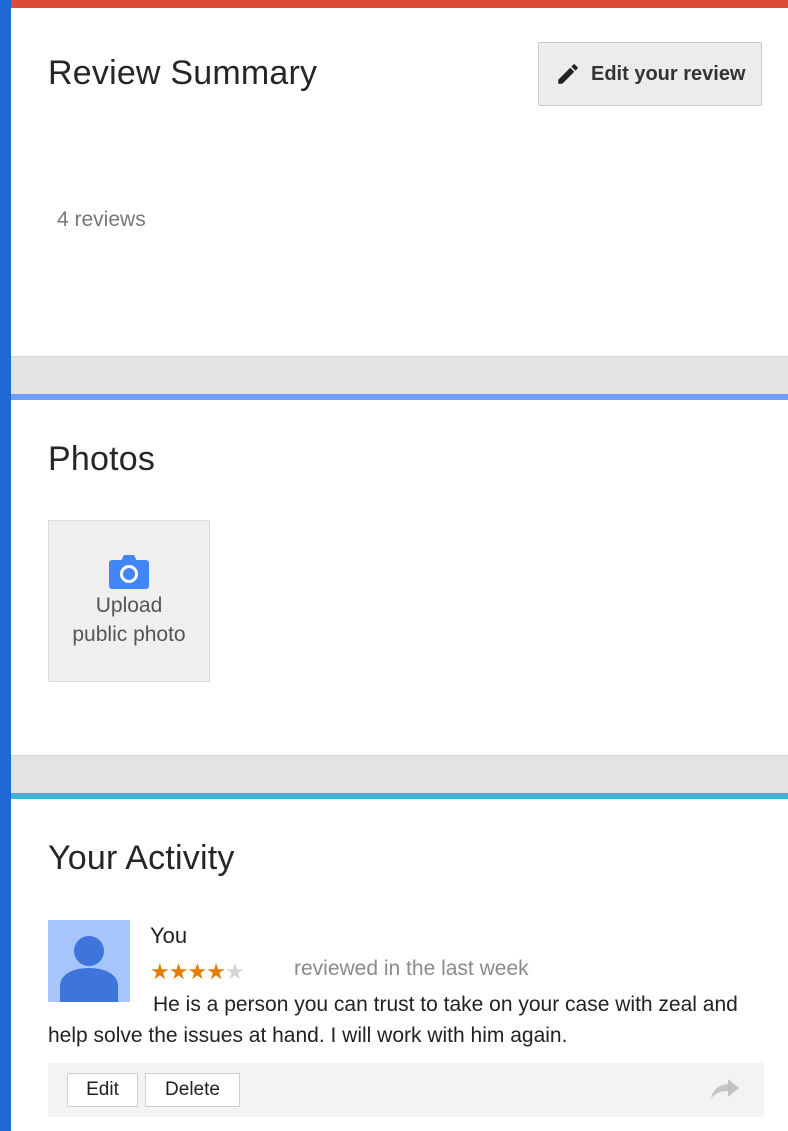  Describe the element at coordinates (129, 572) in the screenshot. I see `camera-icon` at that location.